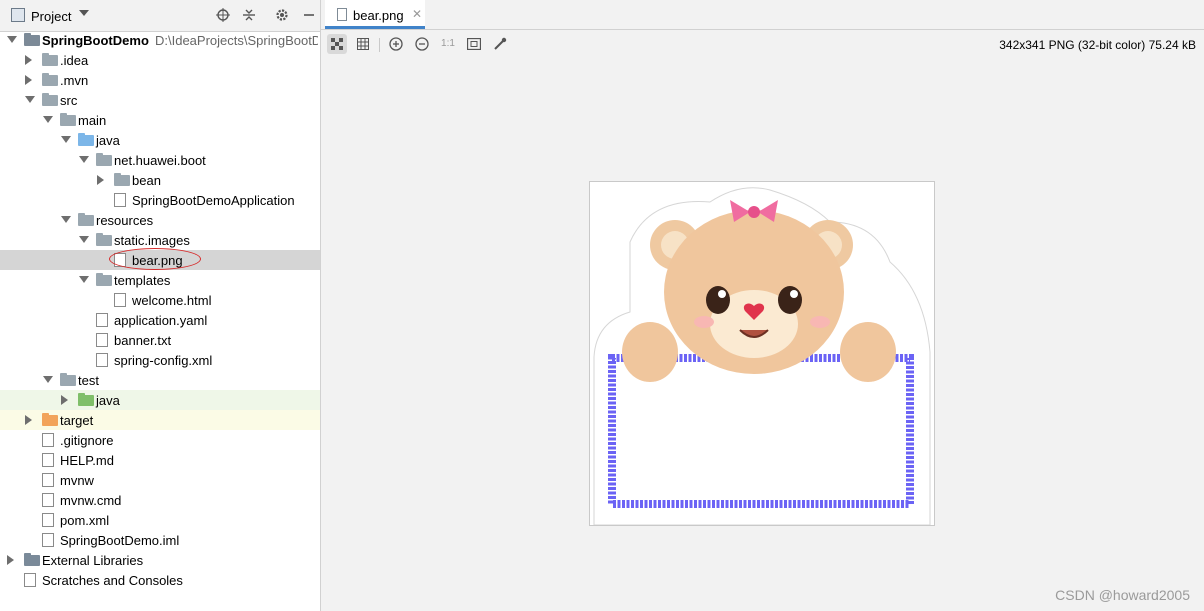  Describe the element at coordinates (474, 44) in the screenshot. I see `fit-to-window-icon` at that location.